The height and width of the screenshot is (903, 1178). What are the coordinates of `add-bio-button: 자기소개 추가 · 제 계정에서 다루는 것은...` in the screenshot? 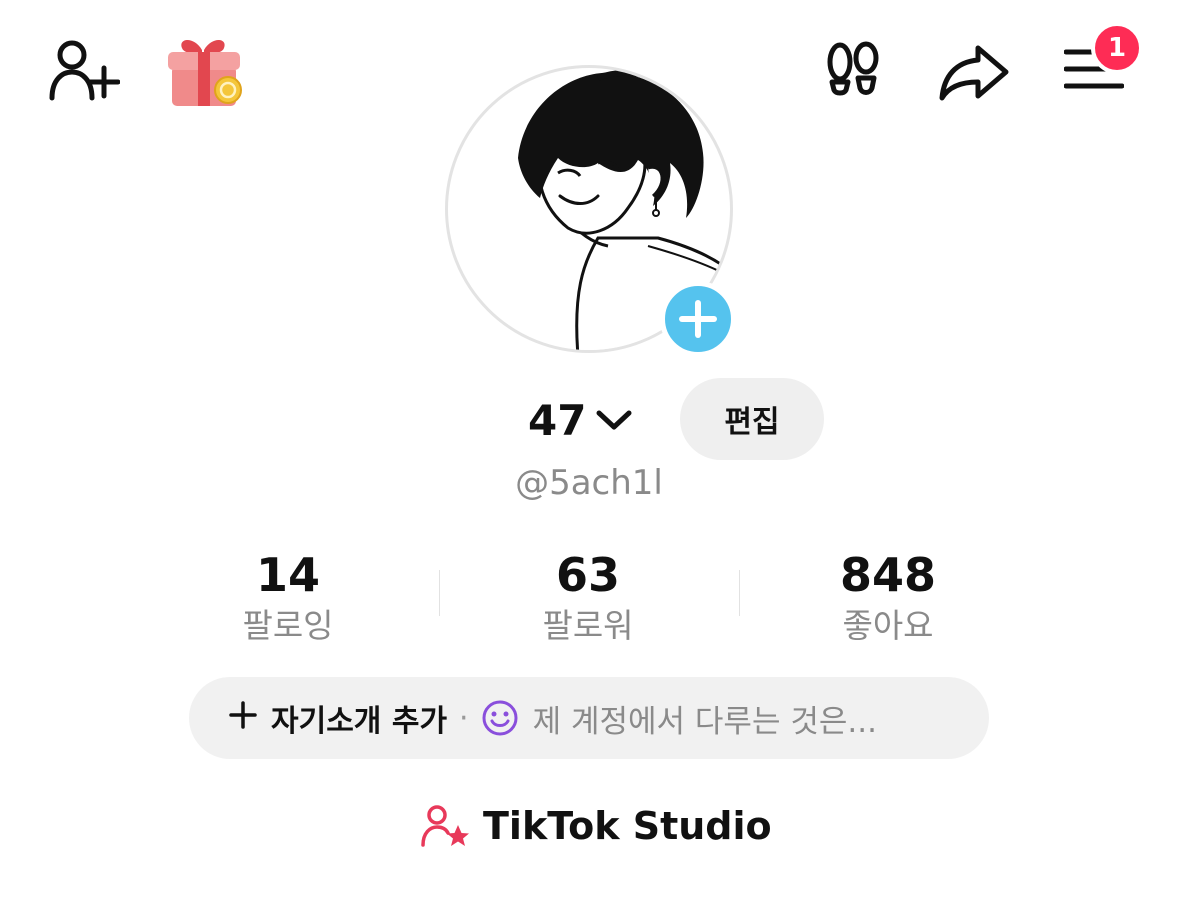 It's located at (589, 718).